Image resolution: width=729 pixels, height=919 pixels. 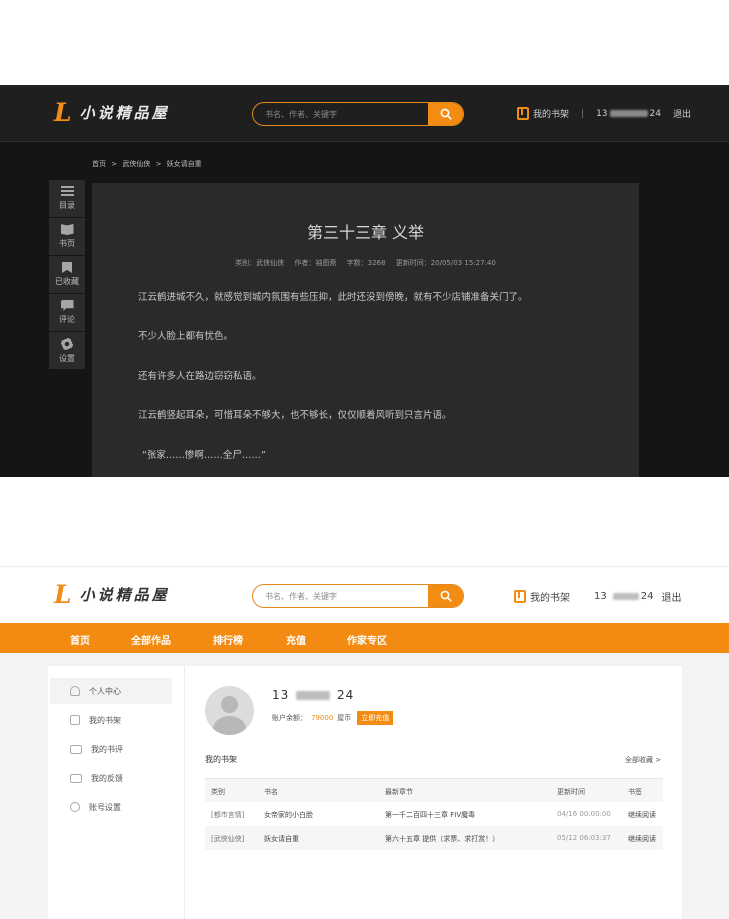 I want to click on balance-amount: 79000, so click(x=322, y=718).